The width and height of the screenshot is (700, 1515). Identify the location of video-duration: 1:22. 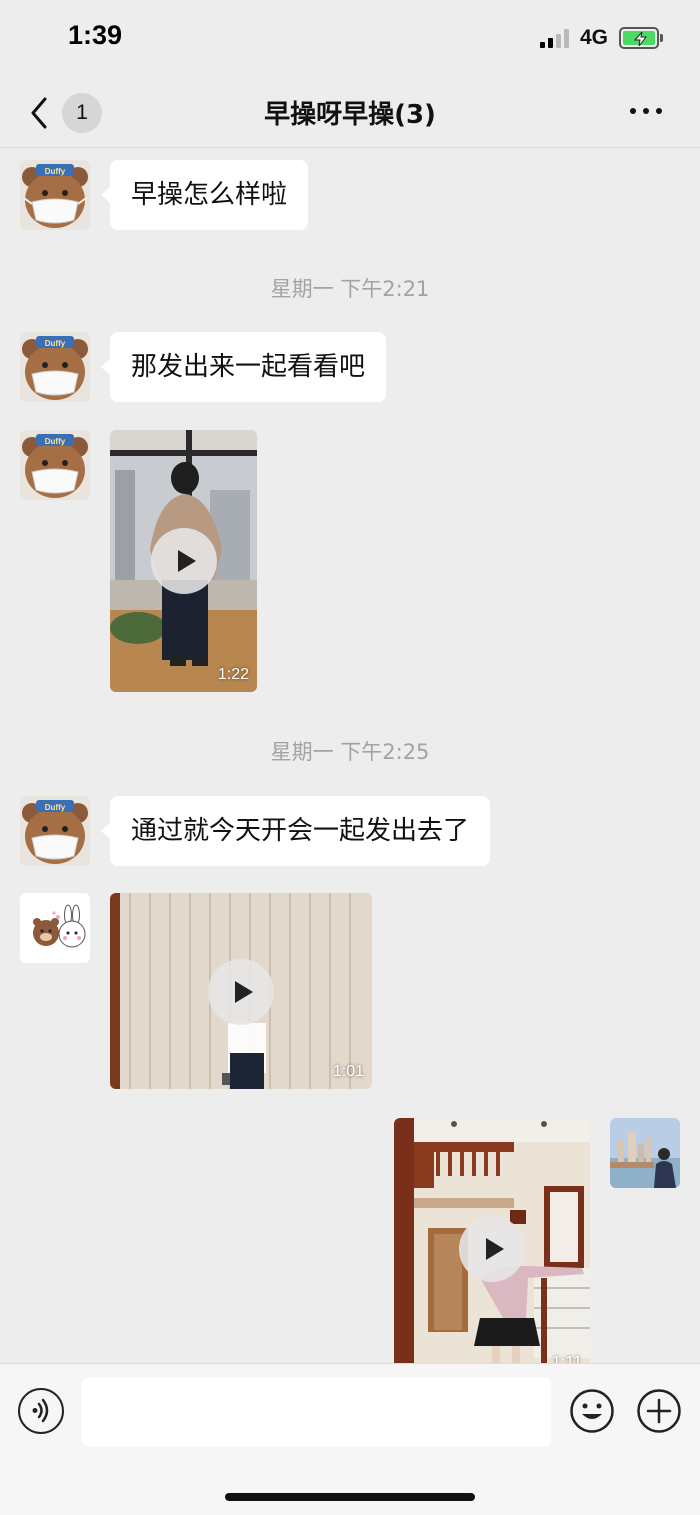
(233, 674).